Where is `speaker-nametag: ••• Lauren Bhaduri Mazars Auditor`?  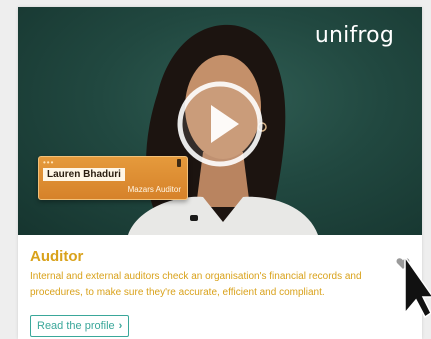
speaker-nametag: ••• Lauren Bhaduri Mazars Auditor is located at coordinates (113, 178).